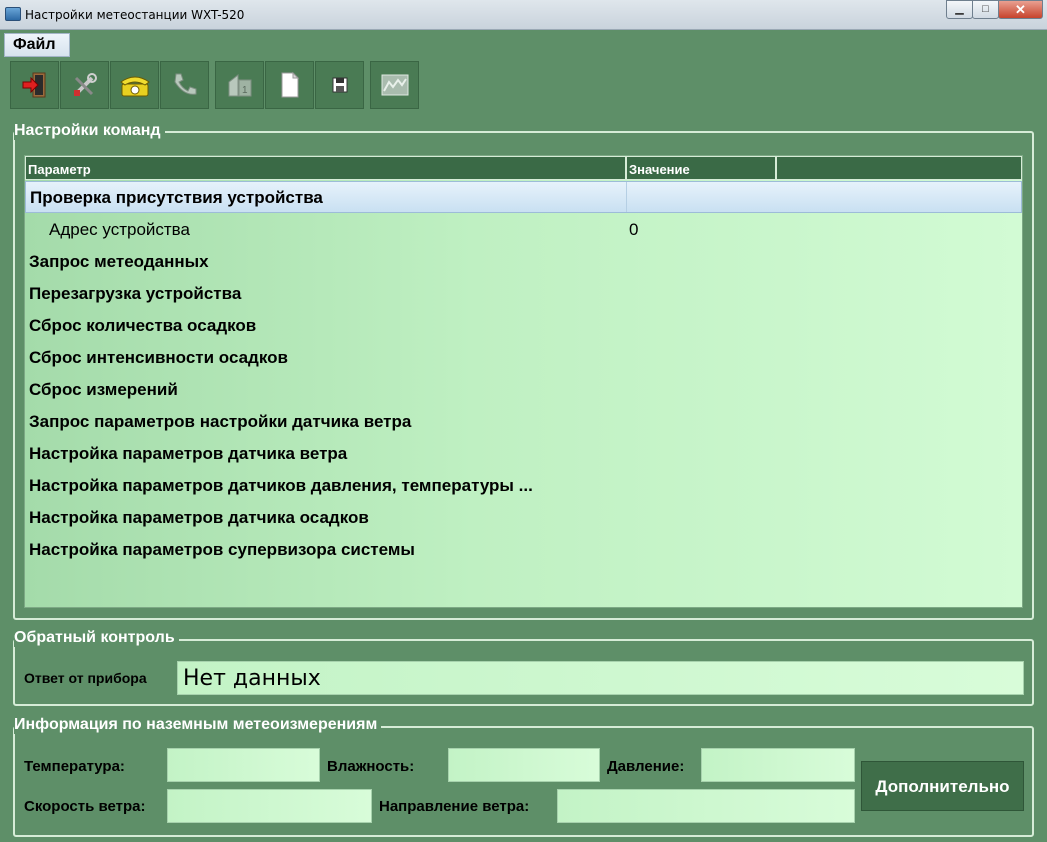 This screenshot has width=1047, height=842. I want to click on new-document-button, so click(289, 85).